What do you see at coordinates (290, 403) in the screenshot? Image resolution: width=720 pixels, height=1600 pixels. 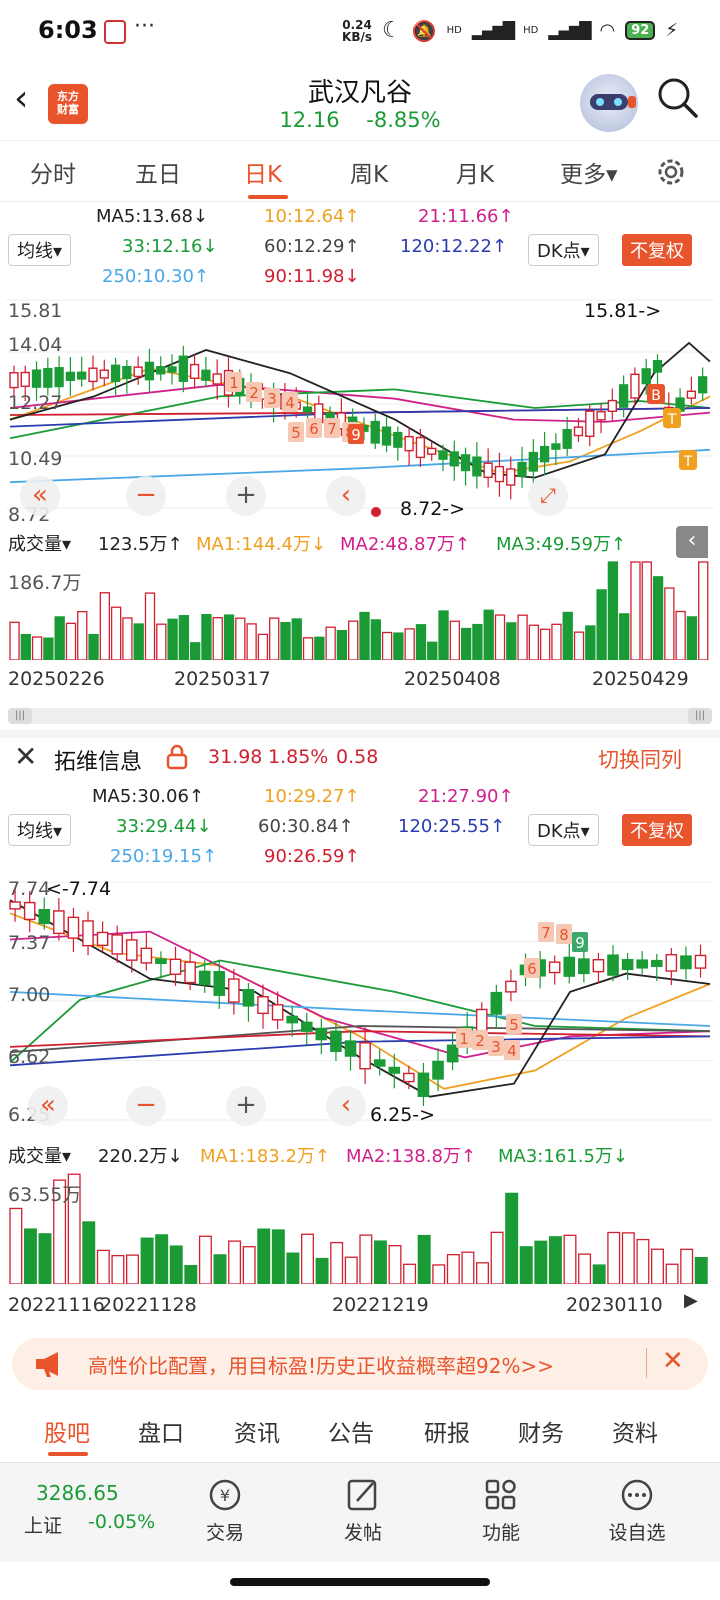 I see `dk-marker-label: 4` at bounding box center [290, 403].